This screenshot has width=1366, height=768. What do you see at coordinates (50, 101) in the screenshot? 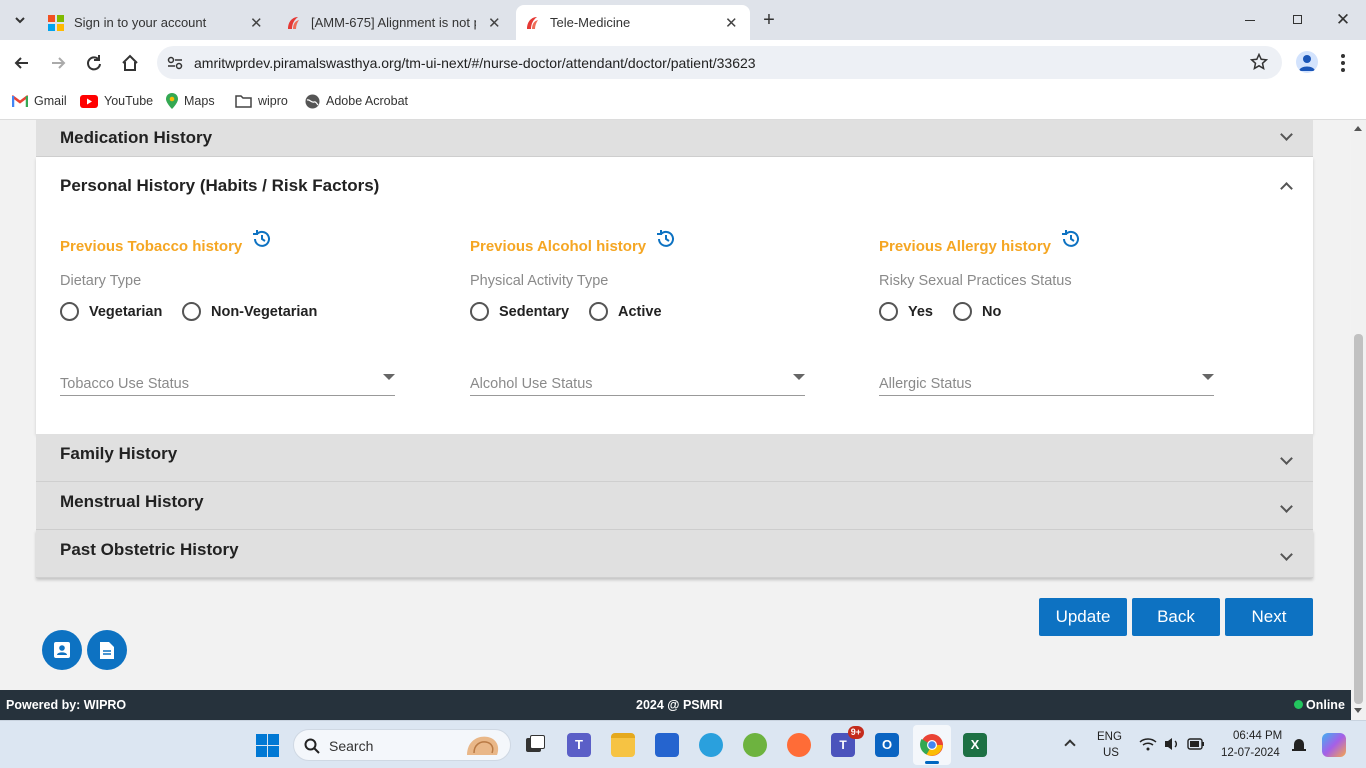
I see `bookmark-label: Gmail` at bounding box center [50, 101].